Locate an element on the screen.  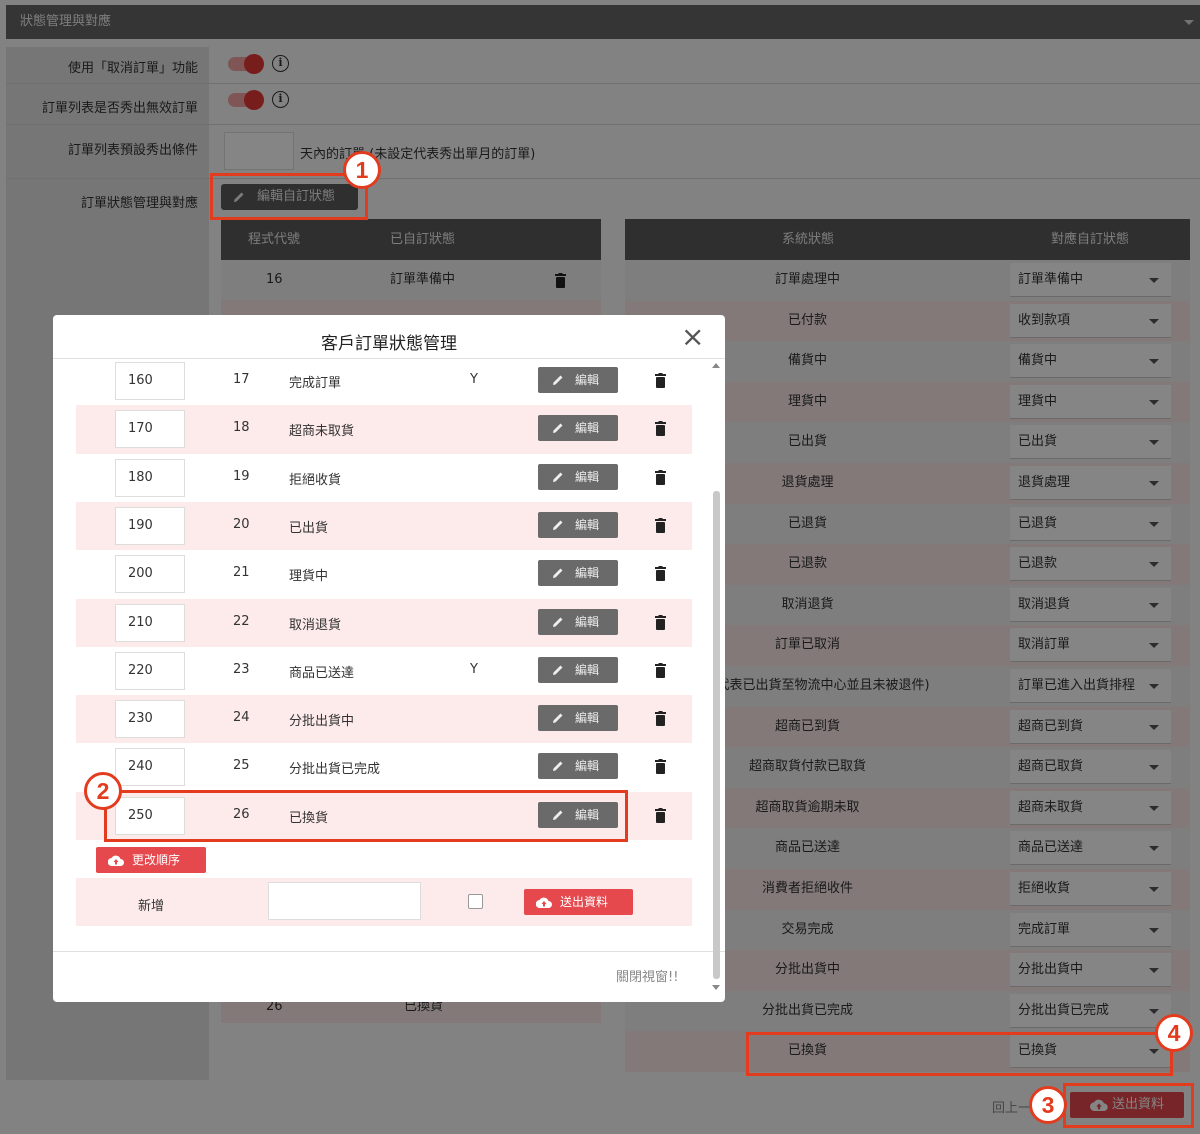
callout-badge: 2 is located at coordinates (103, 791).